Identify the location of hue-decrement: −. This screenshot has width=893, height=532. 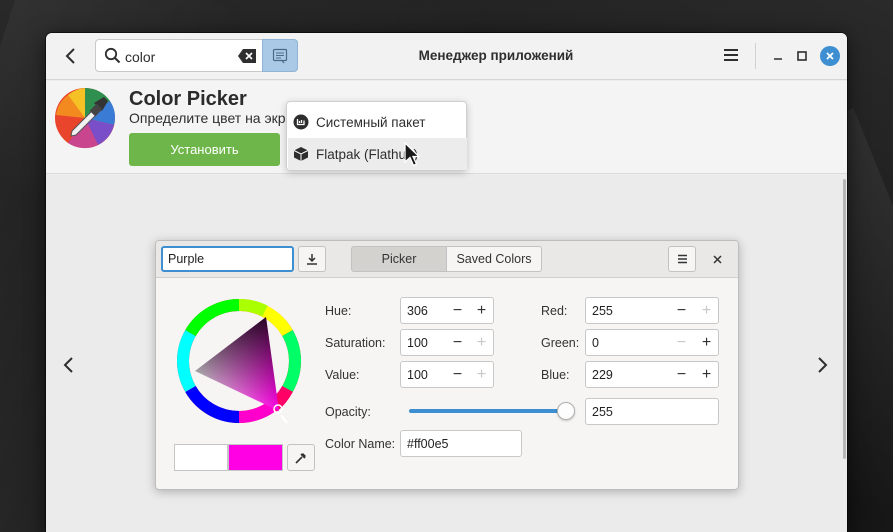
(457, 310).